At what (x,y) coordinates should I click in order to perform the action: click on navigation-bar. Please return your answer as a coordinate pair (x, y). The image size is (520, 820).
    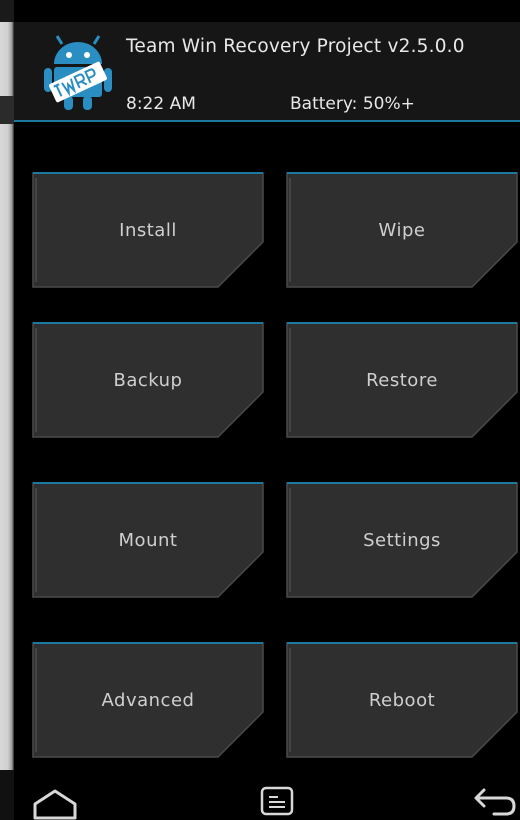
    Looking at the image, I should click on (267, 795).